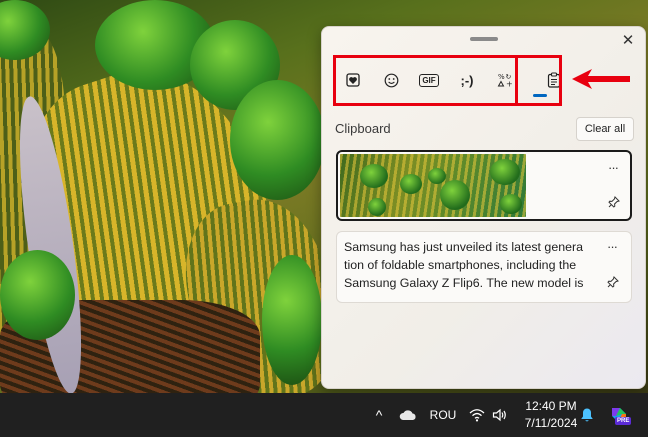 The image size is (648, 437). I want to click on section-title: Clipboard, so click(363, 128).